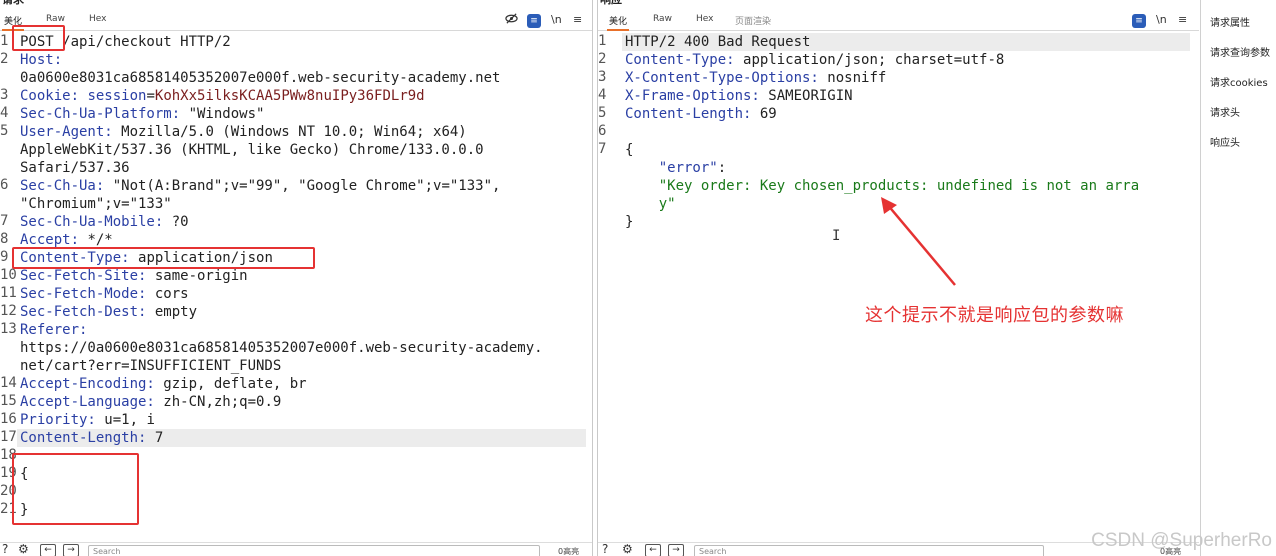 The width and height of the screenshot is (1276, 556). What do you see at coordinates (918, 241) in the screenshot?
I see `annotation-arrow` at bounding box center [918, 241].